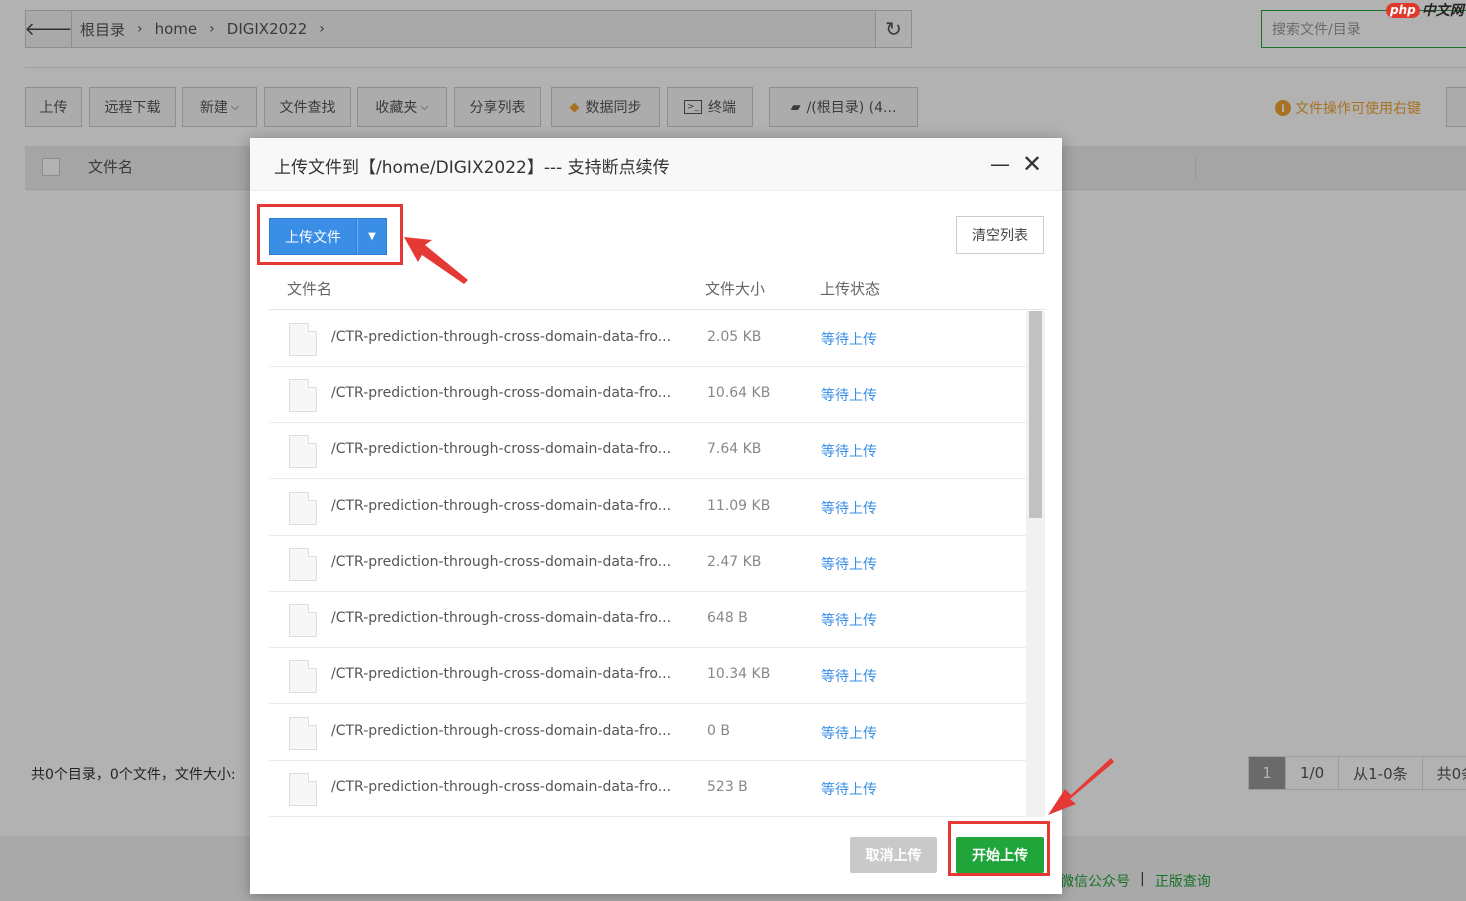 The height and width of the screenshot is (901, 1466). Describe the element at coordinates (1000, 164) in the screenshot. I see `minimize-icon: —` at that location.